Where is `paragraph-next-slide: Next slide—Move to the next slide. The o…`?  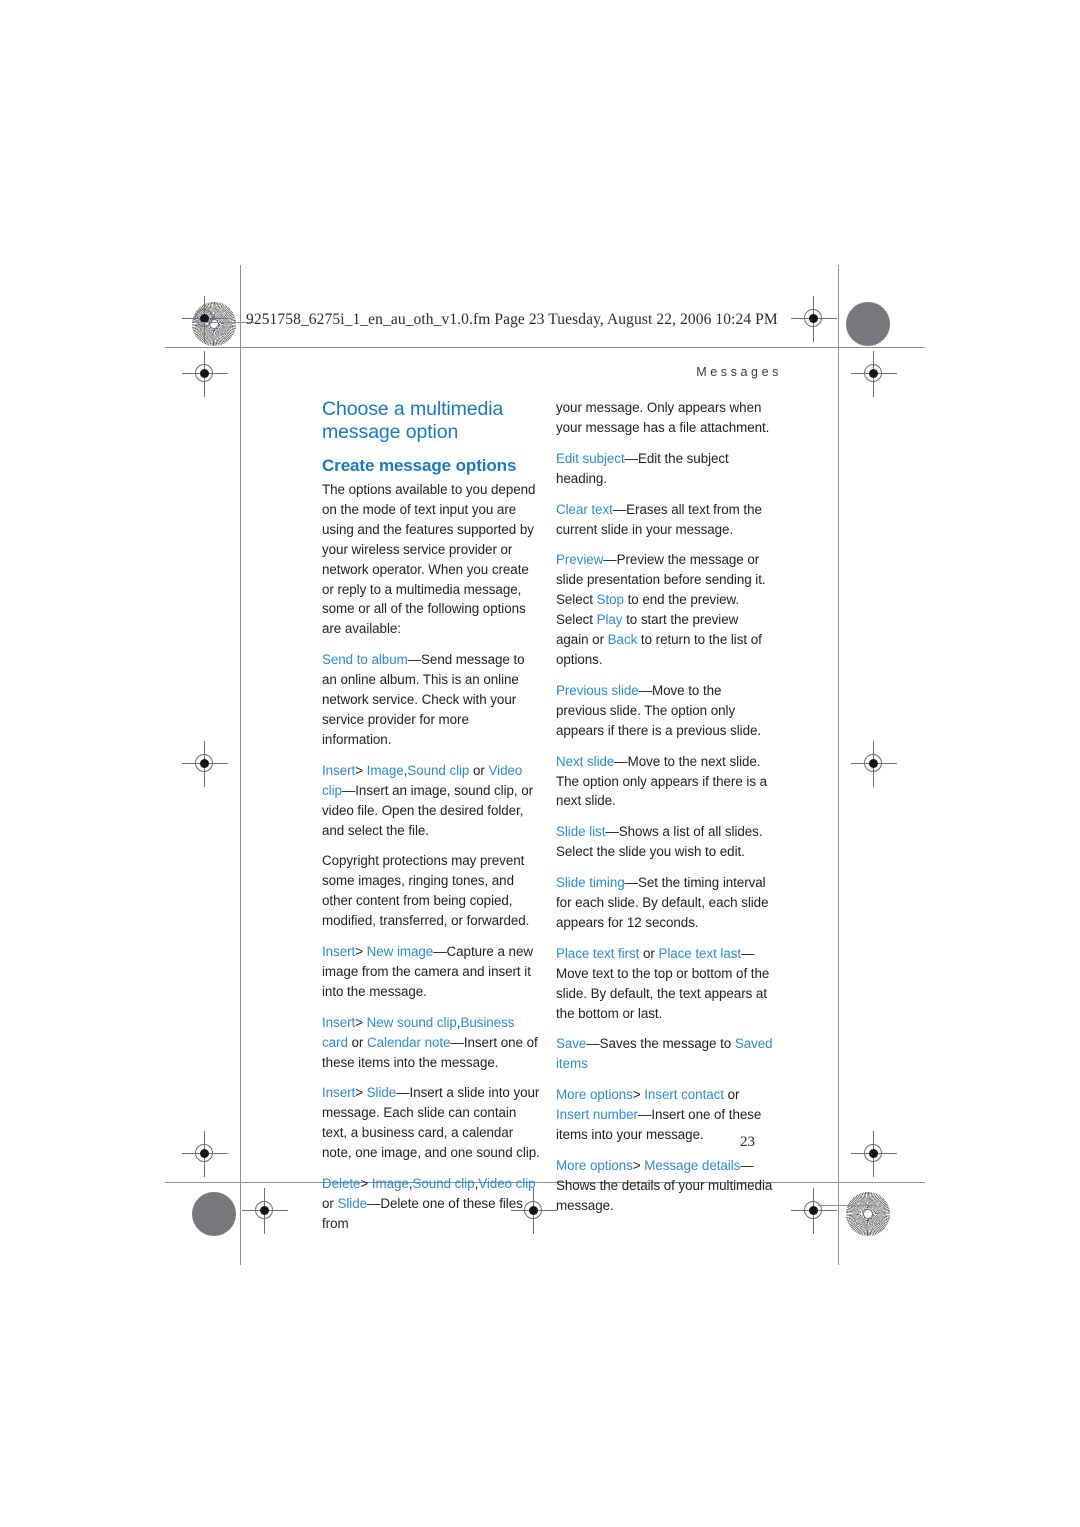
paragraph-next-slide: Next slide—Move to the next slide. The o… is located at coordinates (665, 782).